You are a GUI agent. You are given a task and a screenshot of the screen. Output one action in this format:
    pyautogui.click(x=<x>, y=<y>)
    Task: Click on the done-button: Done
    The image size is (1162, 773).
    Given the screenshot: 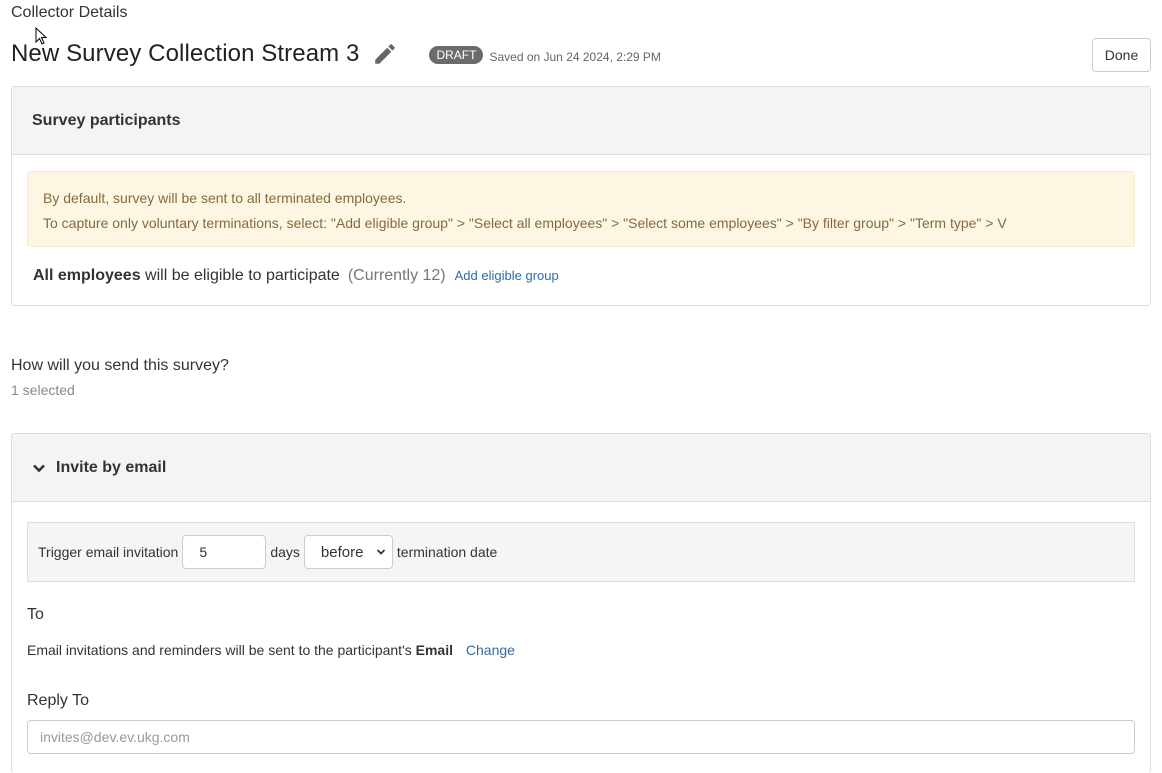 What is the action you would take?
    pyautogui.click(x=1121, y=55)
    